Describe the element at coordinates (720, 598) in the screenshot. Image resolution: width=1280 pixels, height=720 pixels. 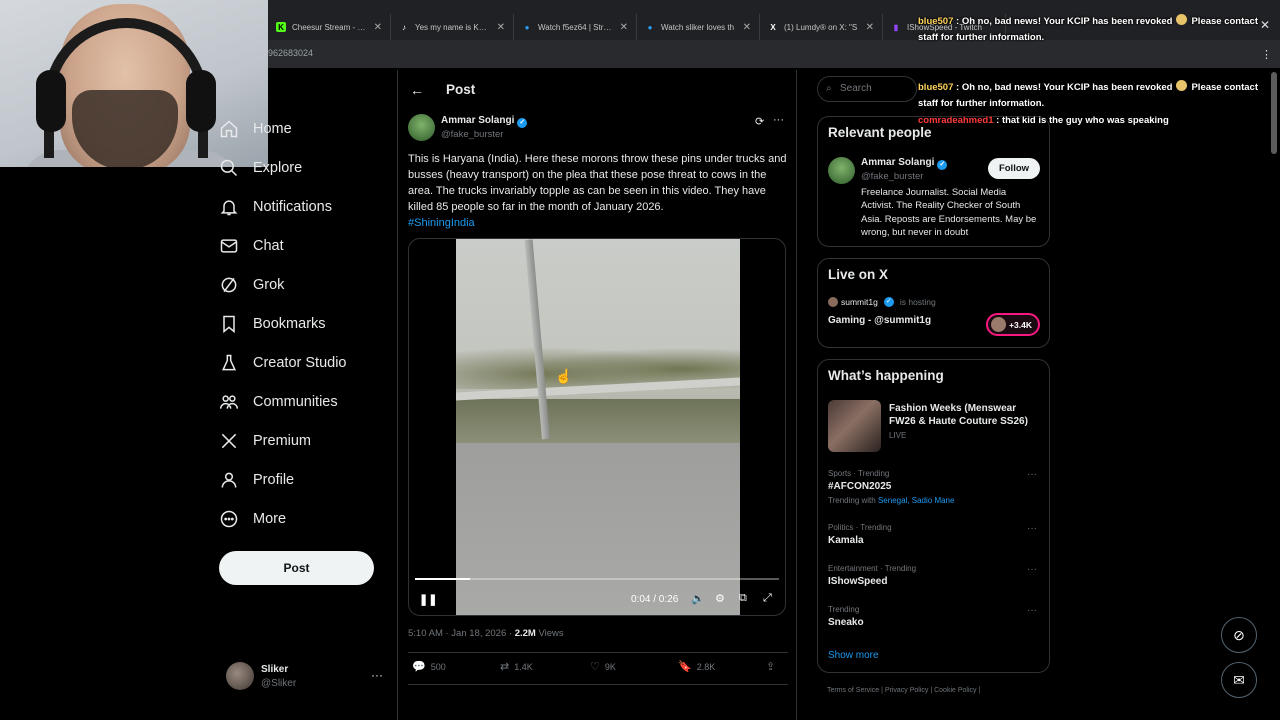
I see `settings-gear-icon: ⚙` at that location.